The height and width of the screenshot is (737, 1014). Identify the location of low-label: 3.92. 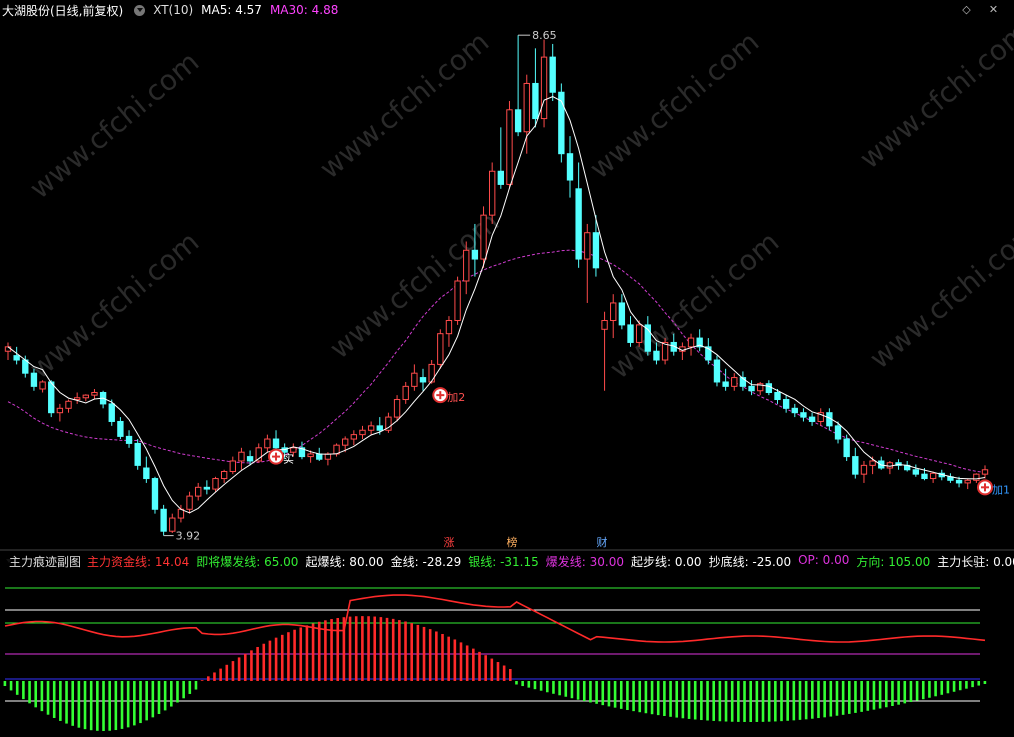
(188, 536).